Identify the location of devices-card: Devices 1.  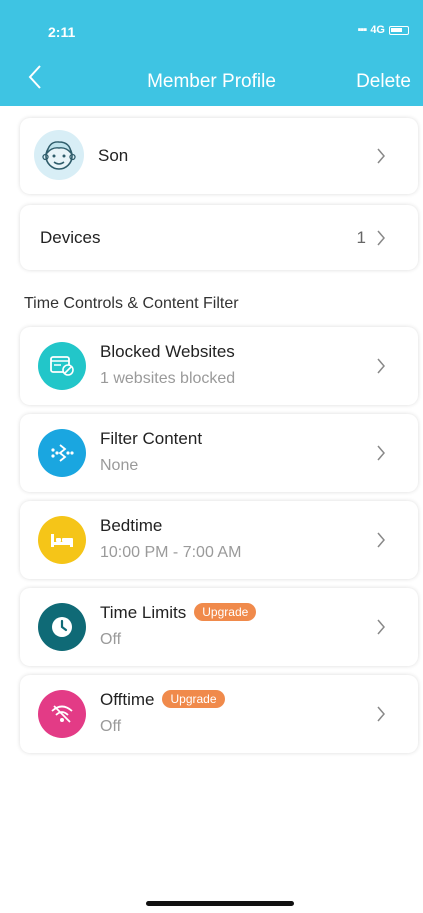
(219, 237).